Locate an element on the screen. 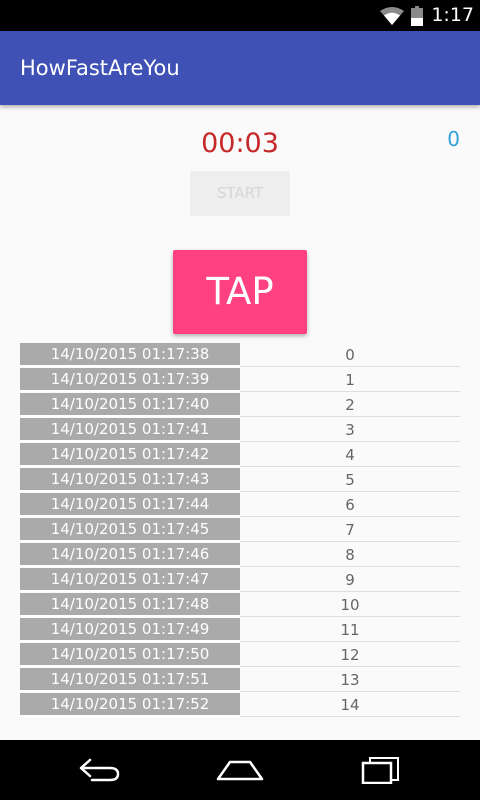 The width and height of the screenshot is (480, 800). history-value: 14 is located at coordinates (350, 704).